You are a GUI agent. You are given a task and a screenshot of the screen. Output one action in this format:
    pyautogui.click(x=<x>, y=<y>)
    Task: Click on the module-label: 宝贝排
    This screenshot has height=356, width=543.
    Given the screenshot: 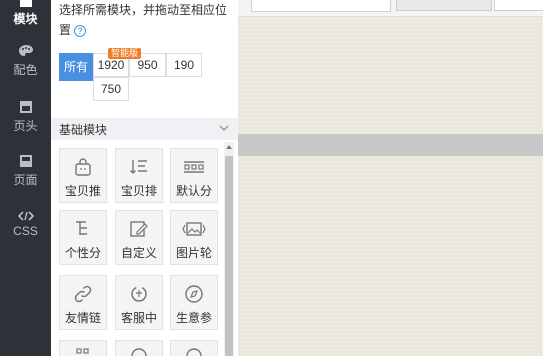 What is the action you would take?
    pyautogui.click(x=138, y=191)
    